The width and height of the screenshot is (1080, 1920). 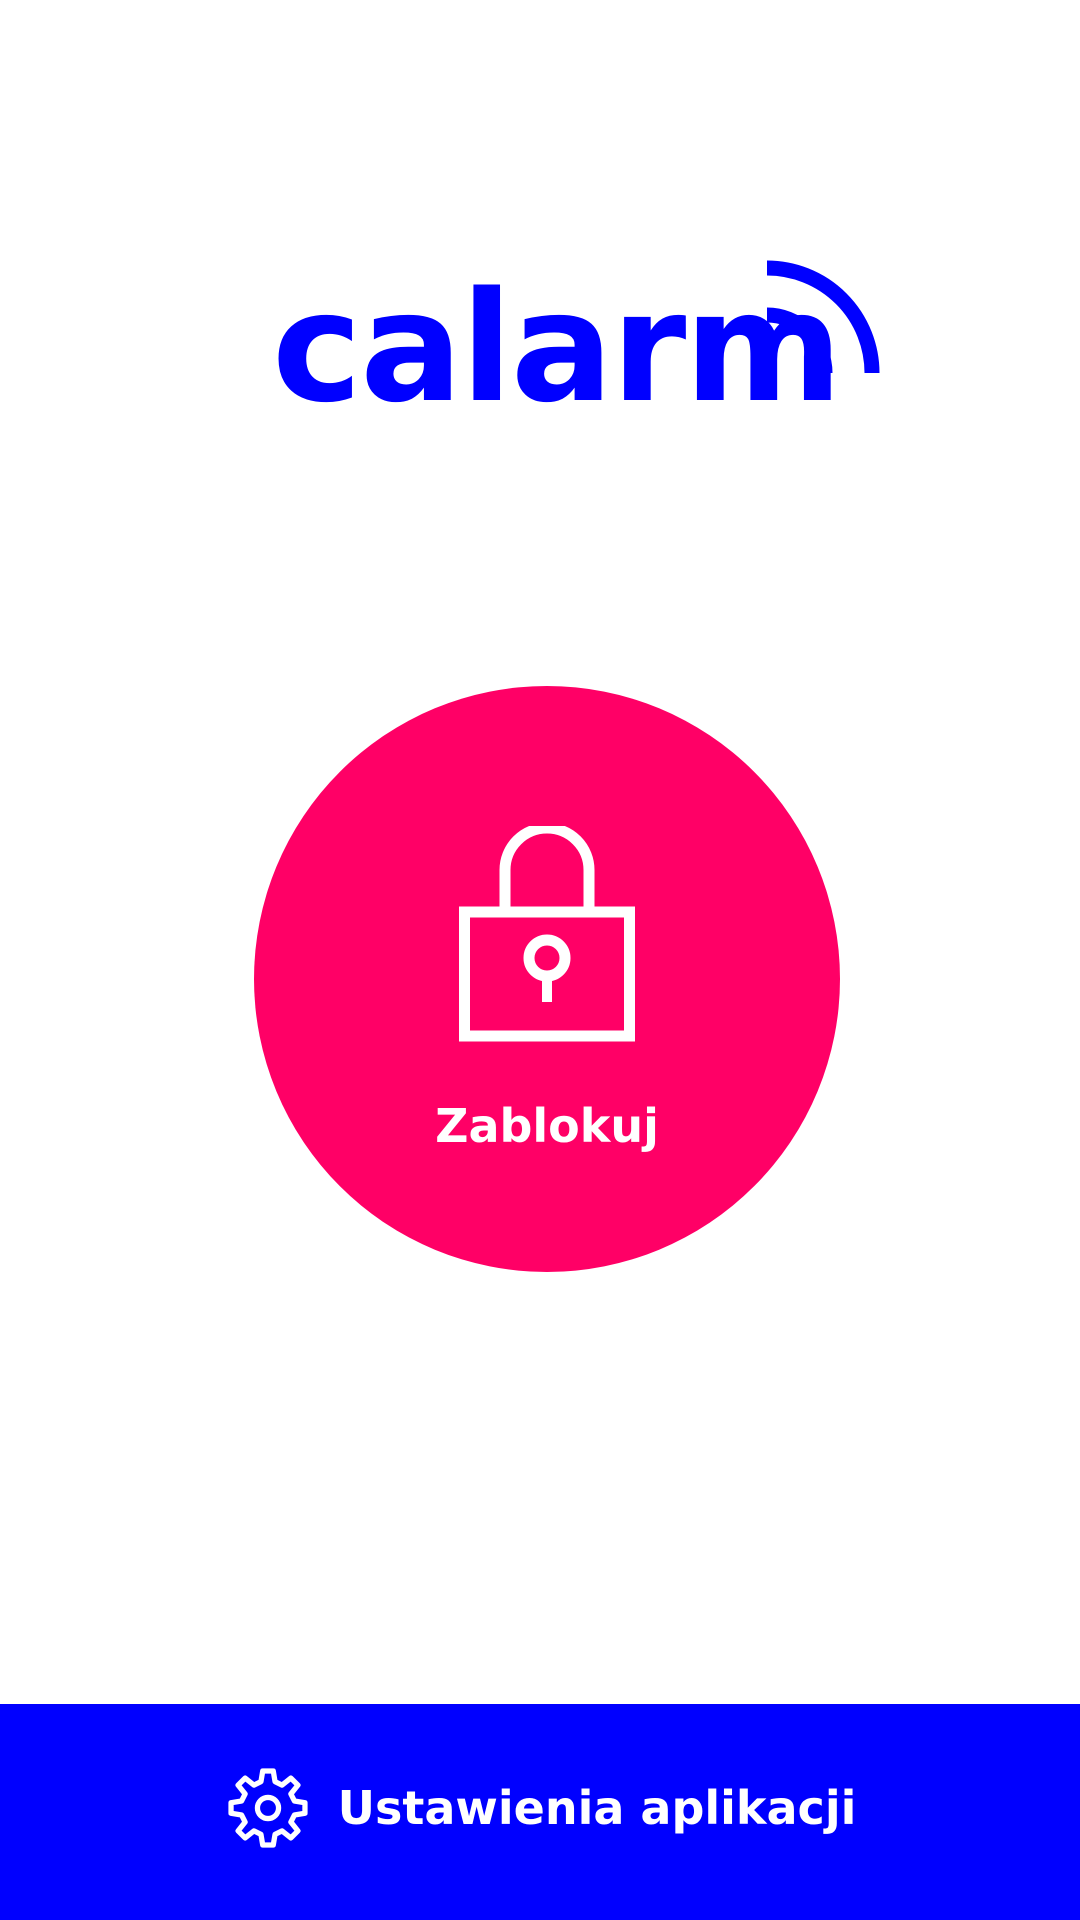 What do you see at coordinates (823, 317) in the screenshot?
I see `signal-waves-icon` at bounding box center [823, 317].